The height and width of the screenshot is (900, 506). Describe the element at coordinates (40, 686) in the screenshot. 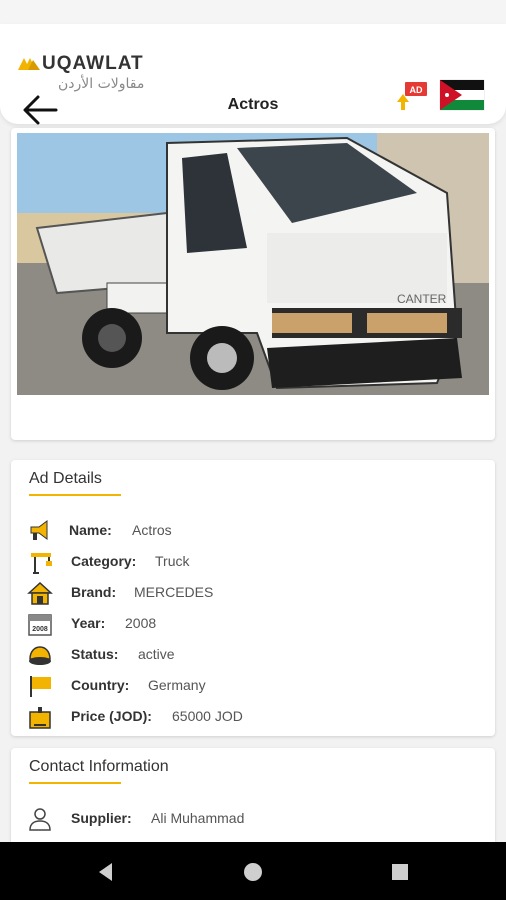

I see `flag-icon` at that location.